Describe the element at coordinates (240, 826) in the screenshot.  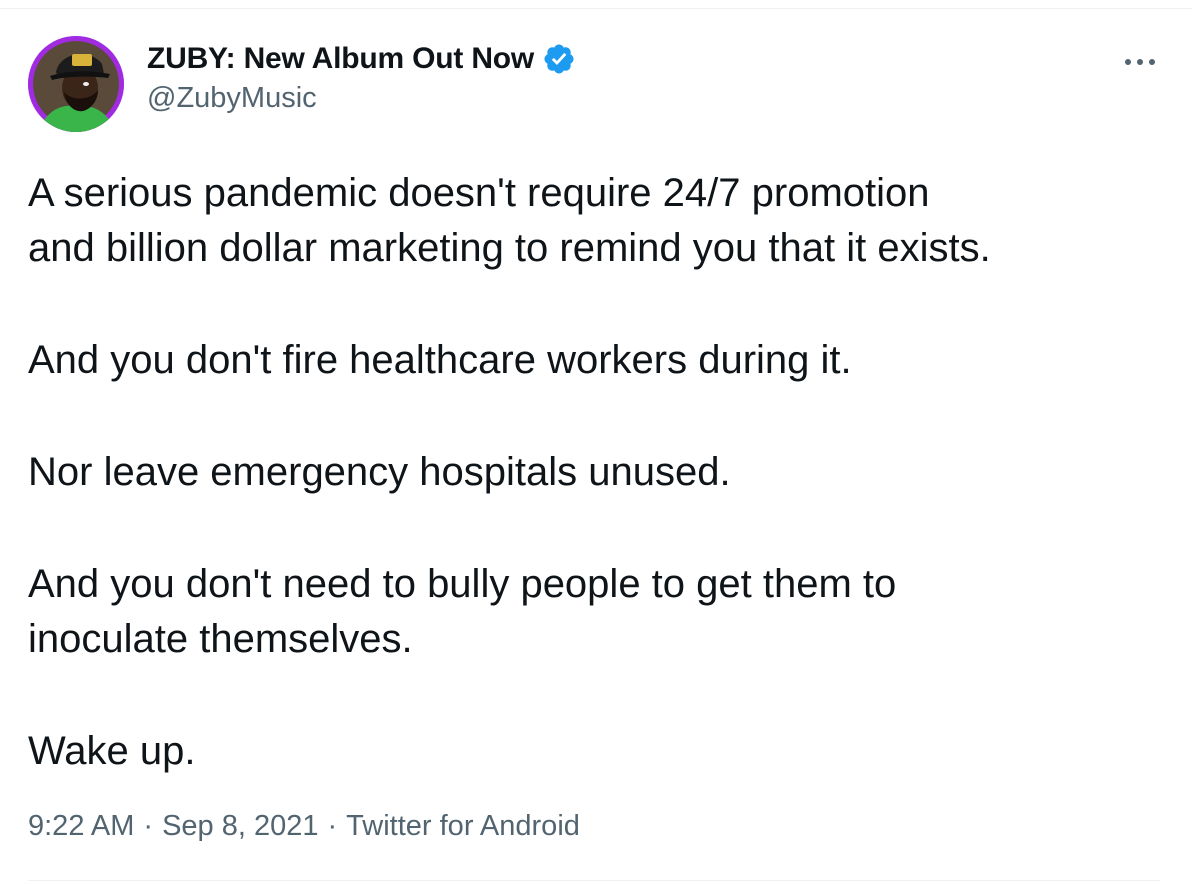
I see `tweet-timestamp-date: Sep 8, 2021` at that location.